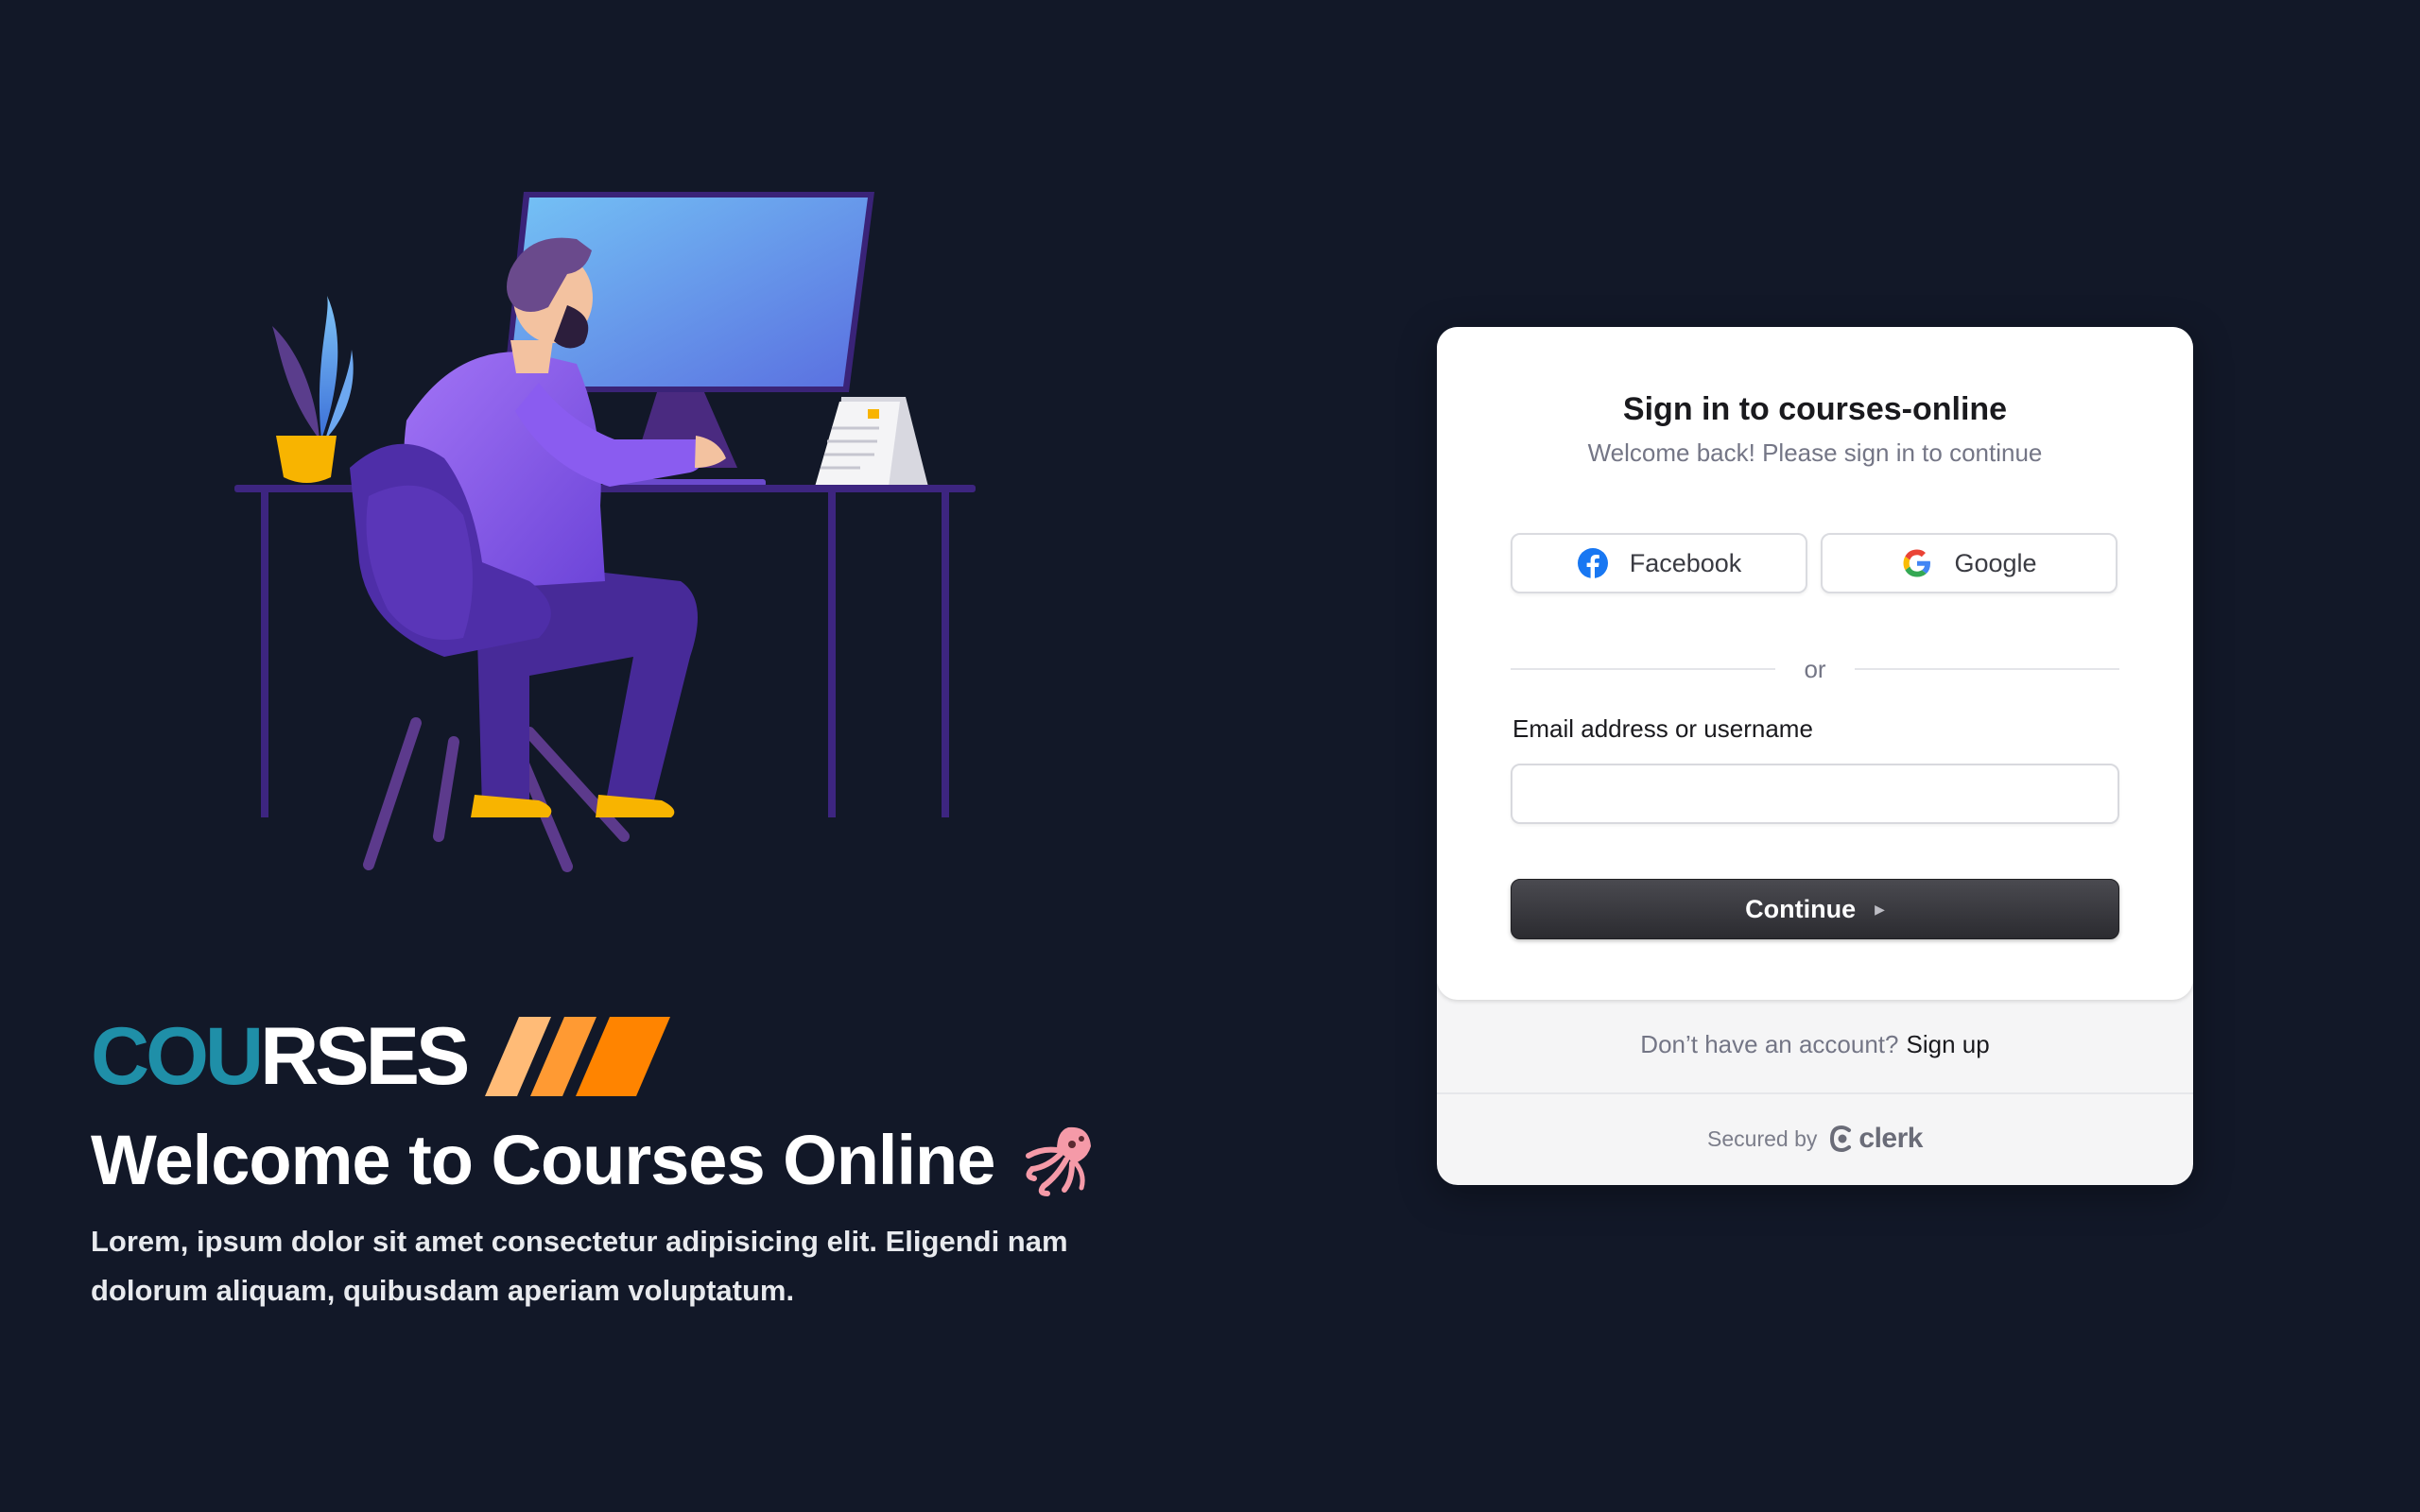 This screenshot has height=1512, width=2420. I want to click on logo-wordmark: COURSES, so click(280, 1056).